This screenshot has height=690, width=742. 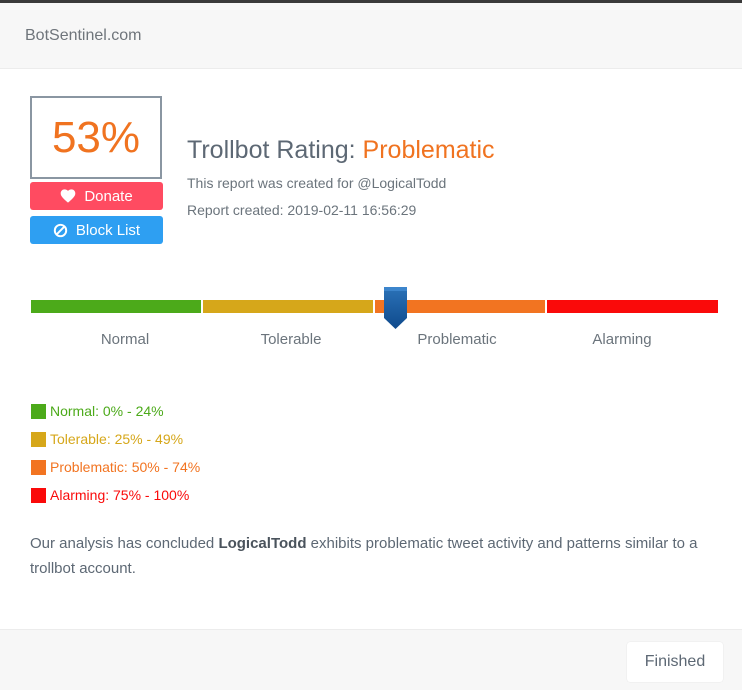 I want to click on legend-text: Normal: 0% - 24%, so click(x=107, y=411).